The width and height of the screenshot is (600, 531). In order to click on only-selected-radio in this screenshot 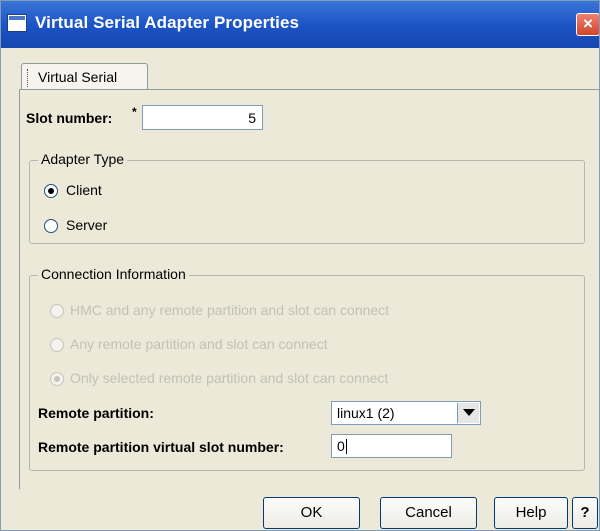, I will do `click(57, 379)`.